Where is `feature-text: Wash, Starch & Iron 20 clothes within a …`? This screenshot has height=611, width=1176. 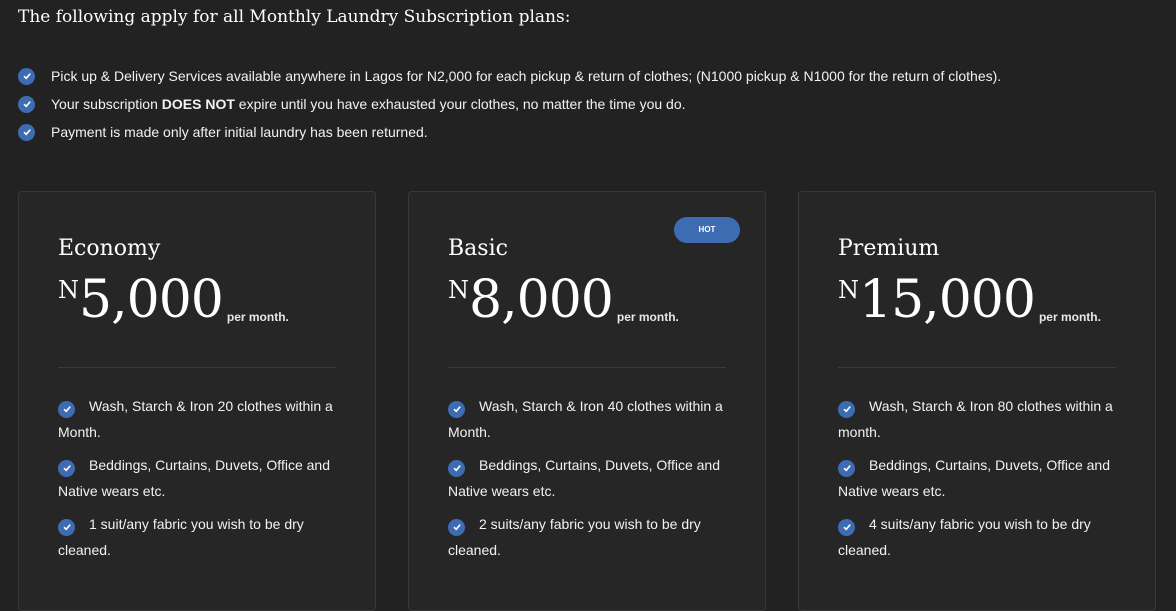 feature-text: Wash, Starch & Iron 20 clothes within a … is located at coordinates (195, 419).